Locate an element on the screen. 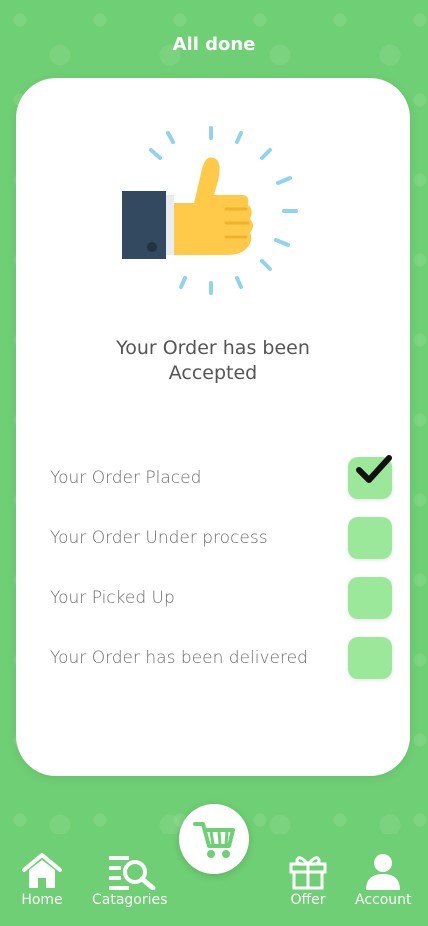  order-accepted-message: Your Order has been Accepted is located at coordinates (213, 361).